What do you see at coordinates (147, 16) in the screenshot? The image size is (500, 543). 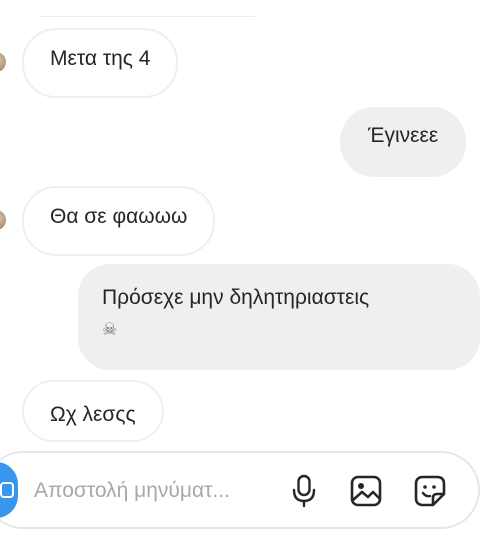 I see `divider` at bounding box center [147, 16].